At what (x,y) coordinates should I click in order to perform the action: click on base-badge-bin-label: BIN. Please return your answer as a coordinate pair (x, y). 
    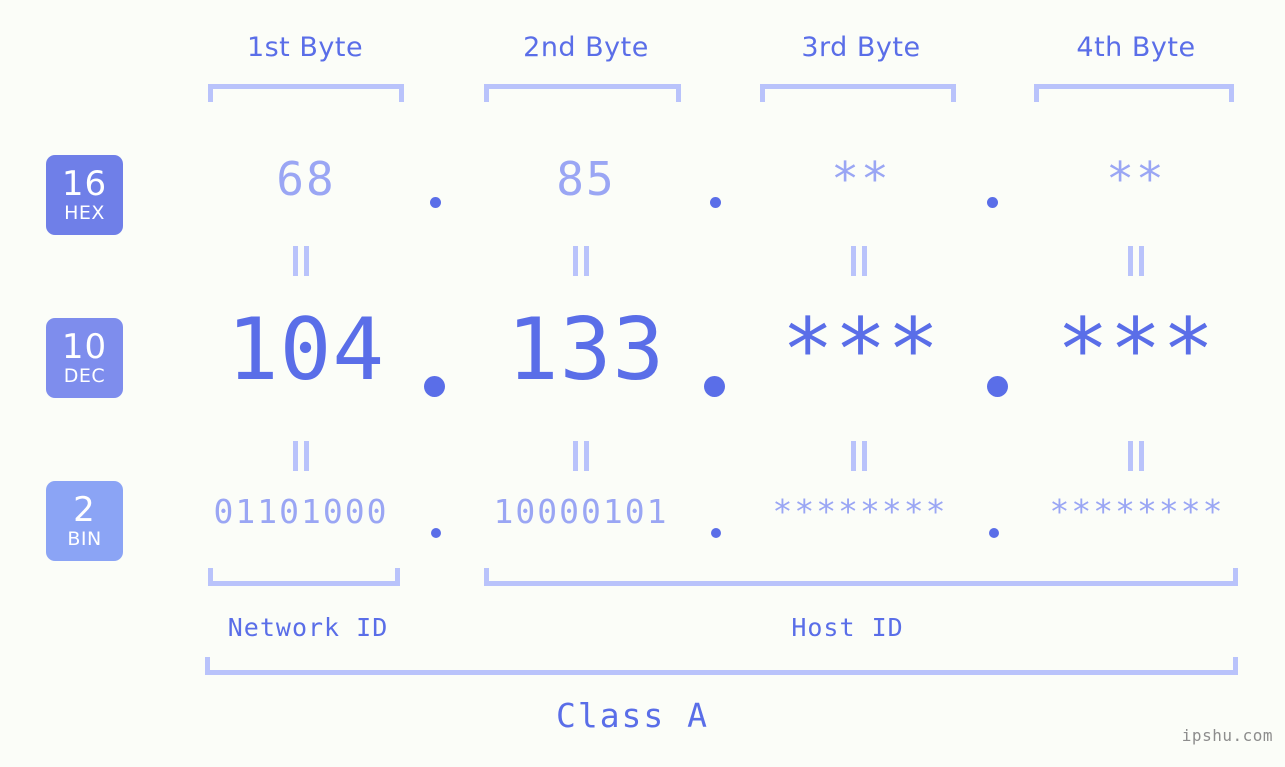
    Looking at the image, I should click on (84, 539).